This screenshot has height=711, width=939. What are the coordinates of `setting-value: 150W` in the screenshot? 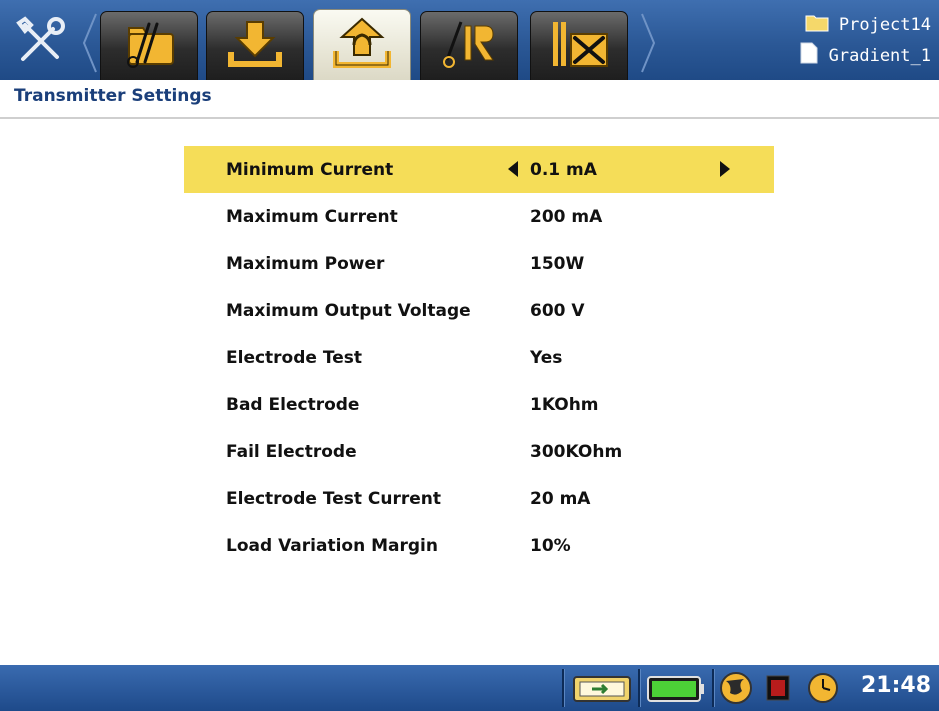 It's located at (557, 263).